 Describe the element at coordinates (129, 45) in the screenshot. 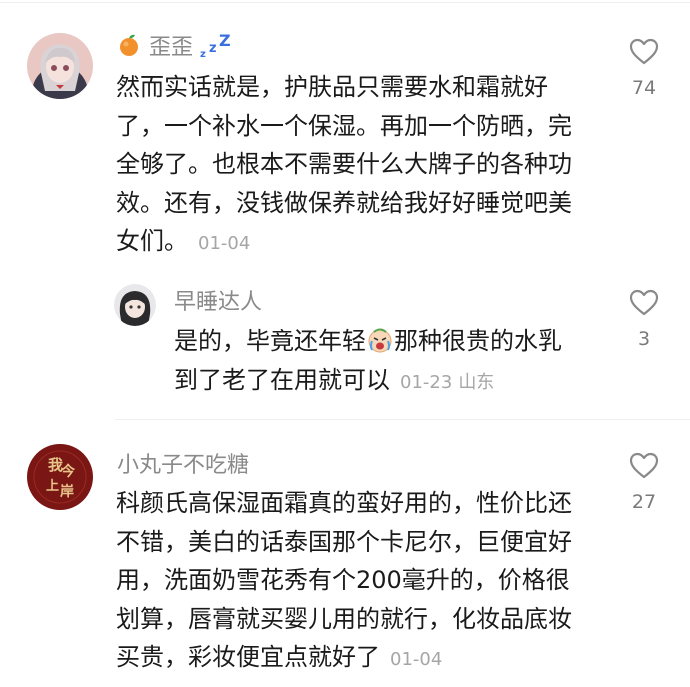

I see `orange-icon` at that location.